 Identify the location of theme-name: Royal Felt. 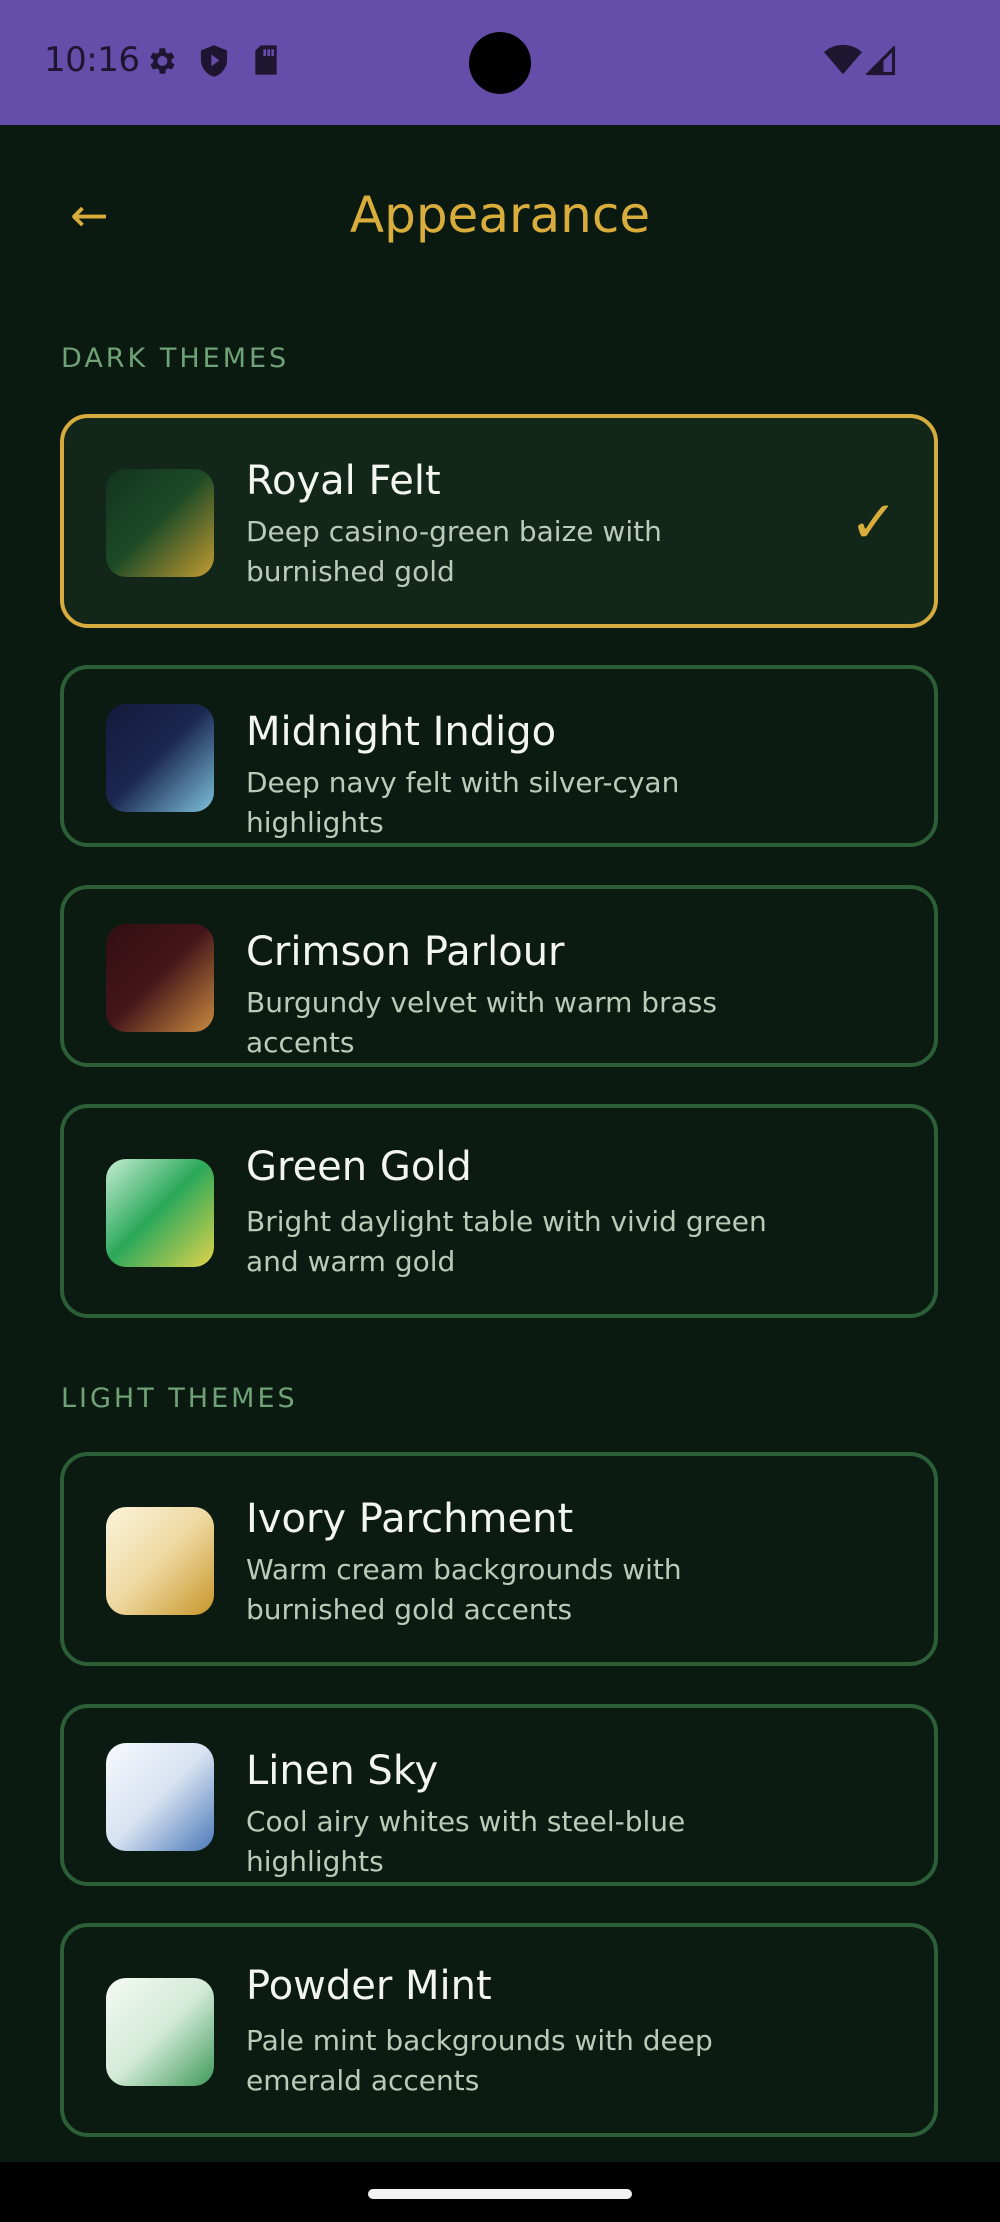
(343, 481).